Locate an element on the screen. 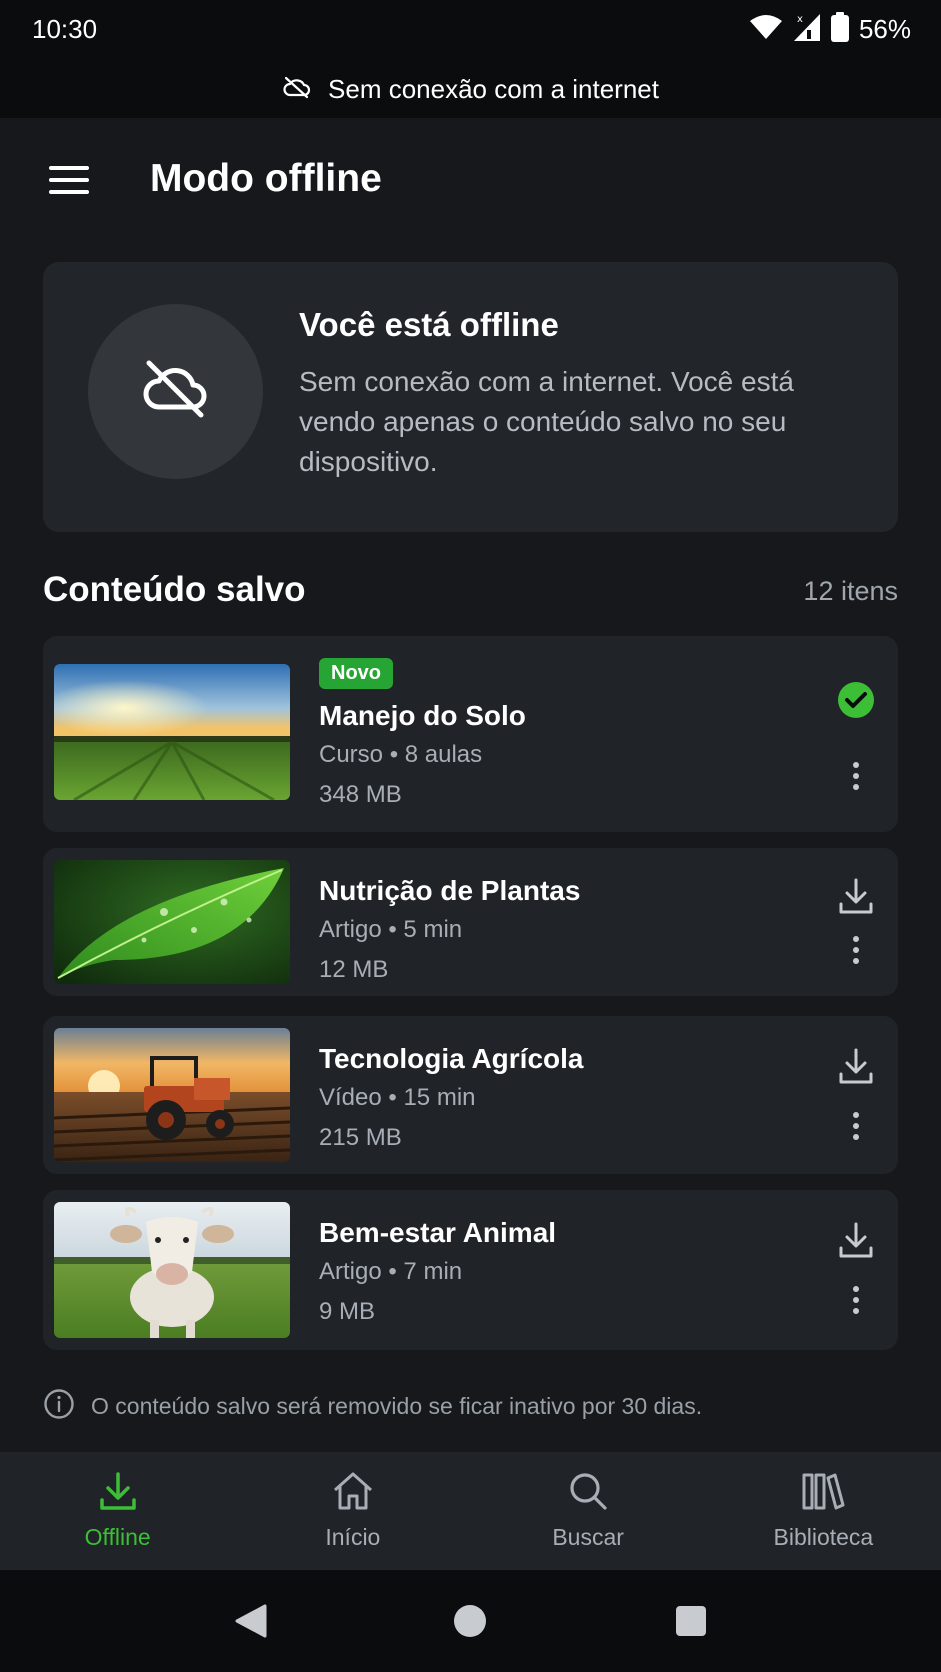 The height and width of the screenshot is (1672, 941). info-icon is located at coordinates (59, 1406).